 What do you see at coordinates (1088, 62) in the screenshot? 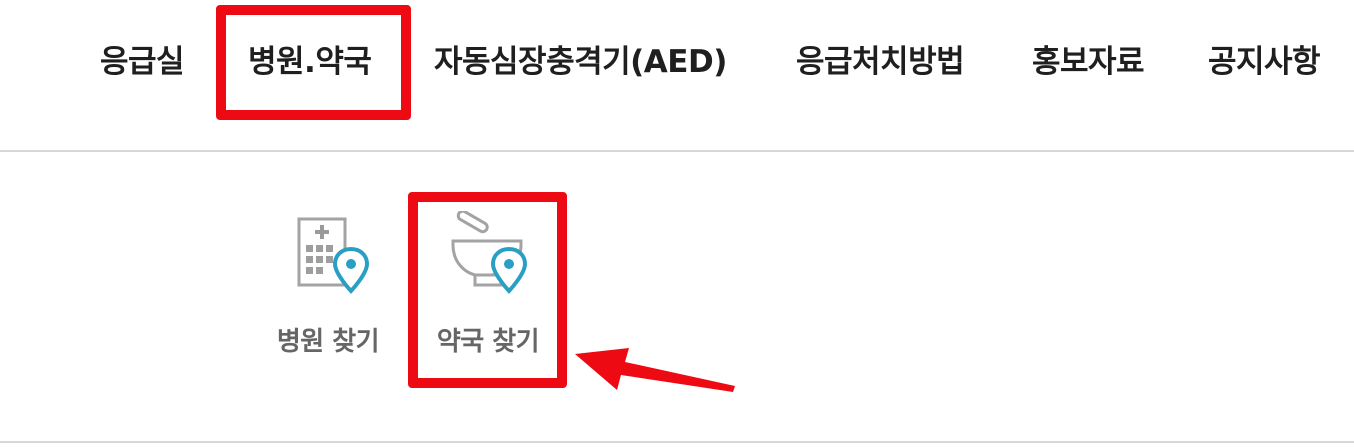
I see `nav-item-promotional-materials: 홍보자료` at bounding box center [1088, 62].